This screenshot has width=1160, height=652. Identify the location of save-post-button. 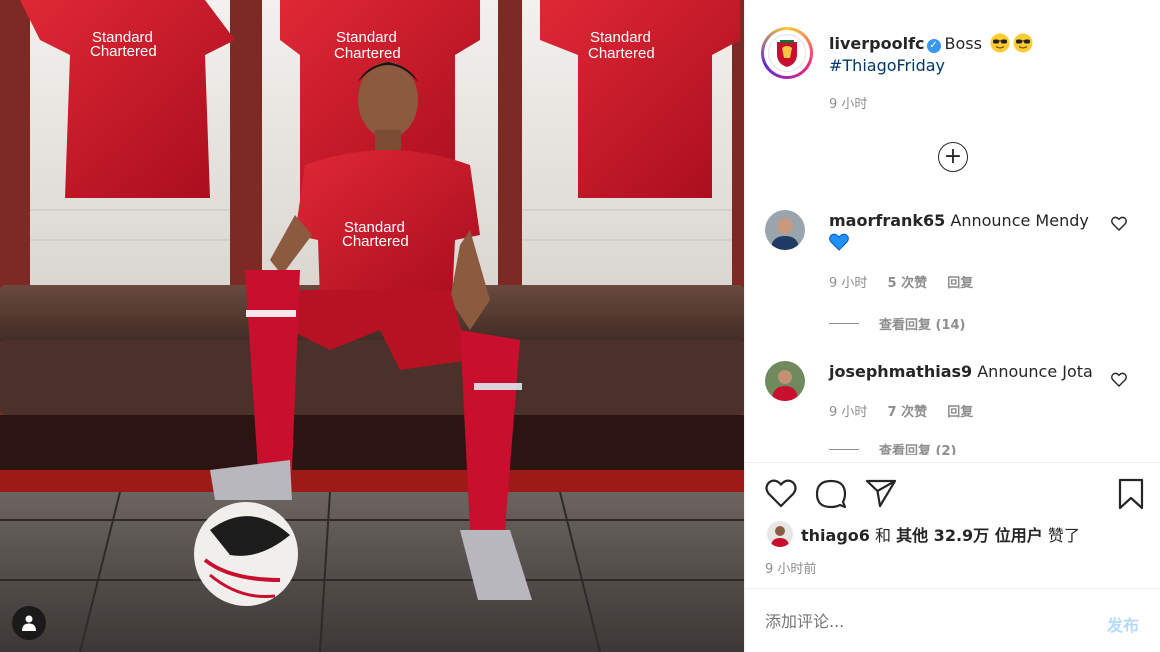
(1131, 496).